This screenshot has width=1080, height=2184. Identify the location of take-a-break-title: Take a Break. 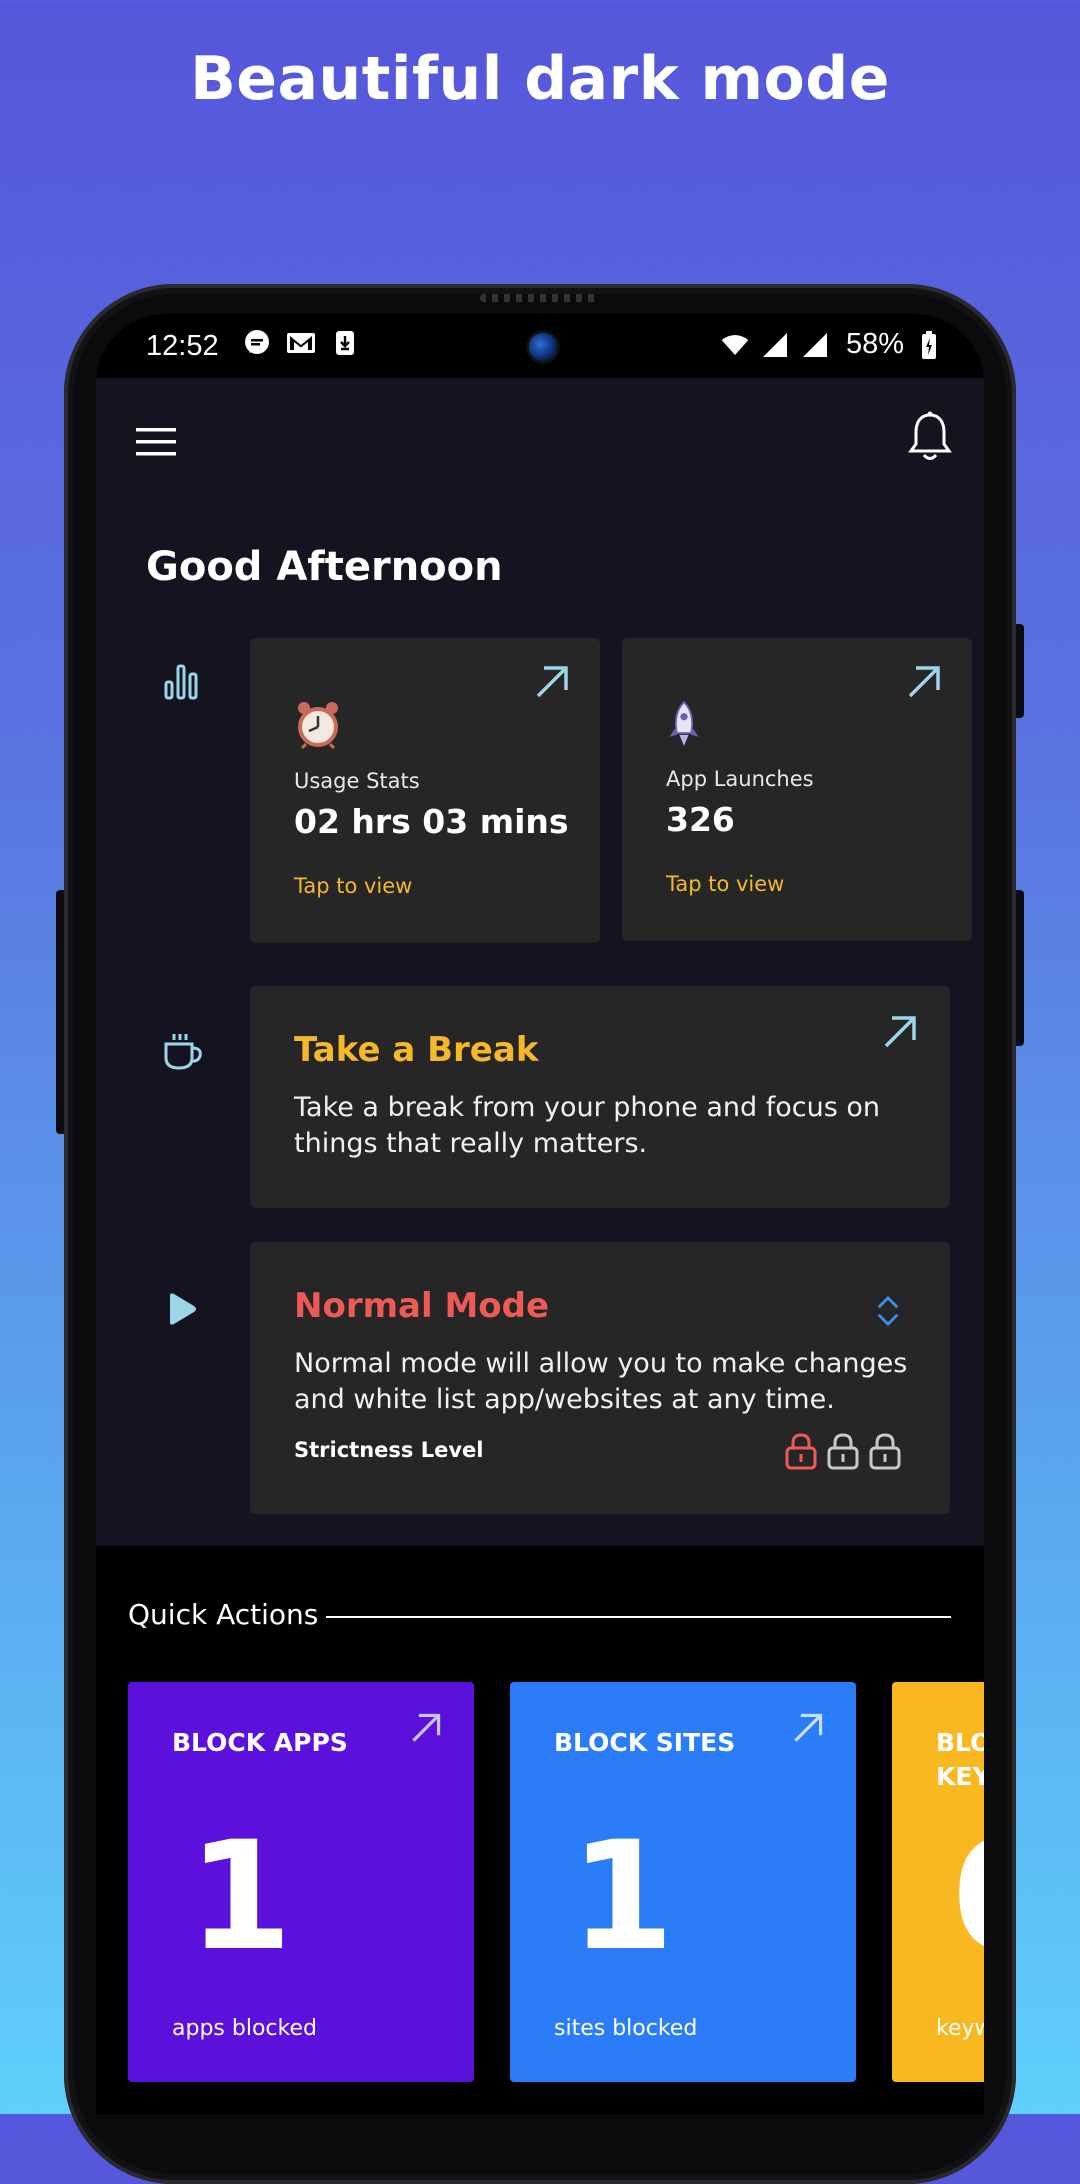
(416, 1050).